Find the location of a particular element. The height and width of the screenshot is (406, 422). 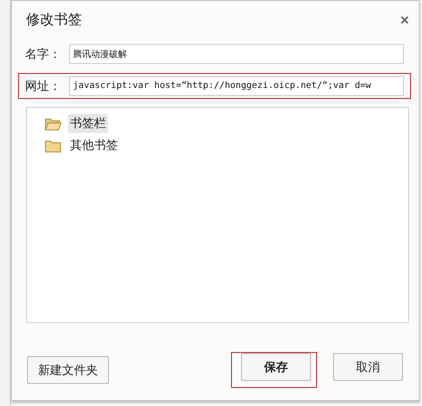

folder-item: 其他书签 is located at coordinates (83, 145).